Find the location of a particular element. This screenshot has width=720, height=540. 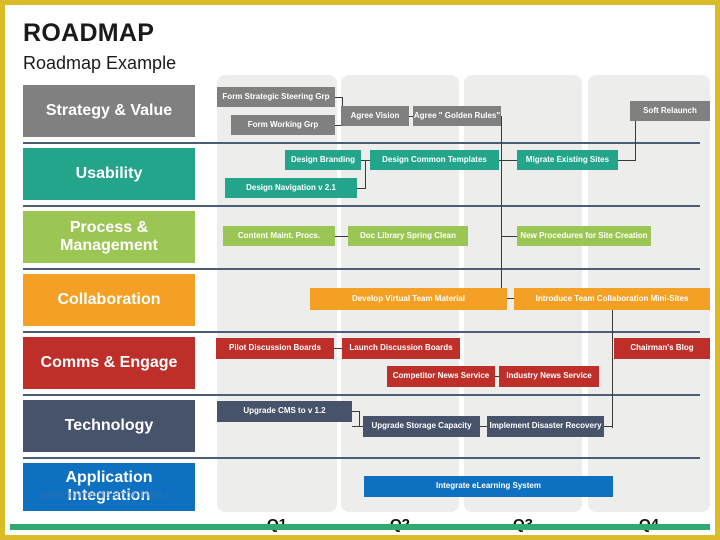

bottom-accent-bar is located at coordinates (360, 527).